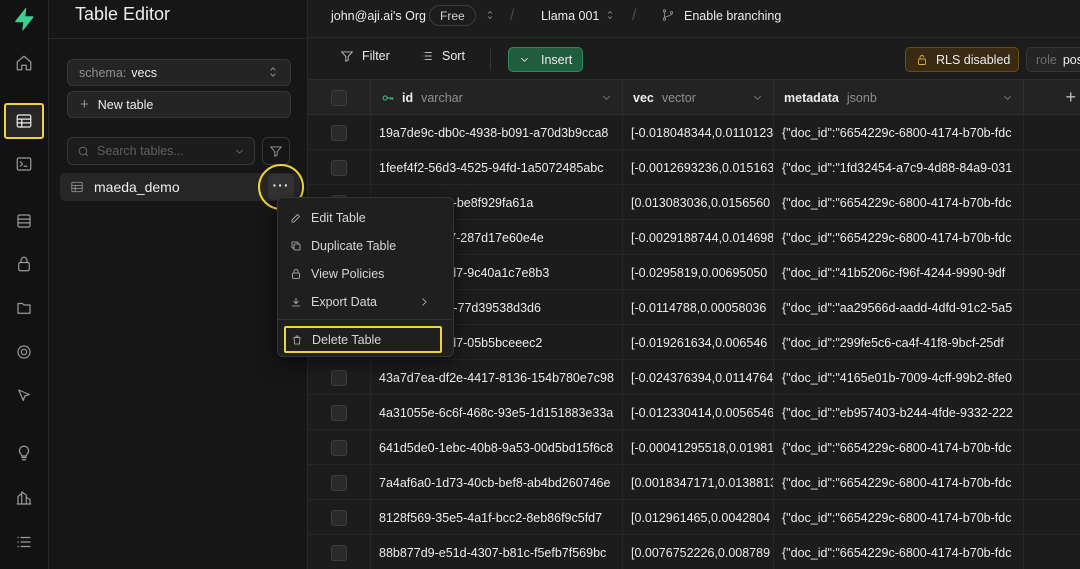  I want to click on role-selector: role pos, so click(1053, 59).